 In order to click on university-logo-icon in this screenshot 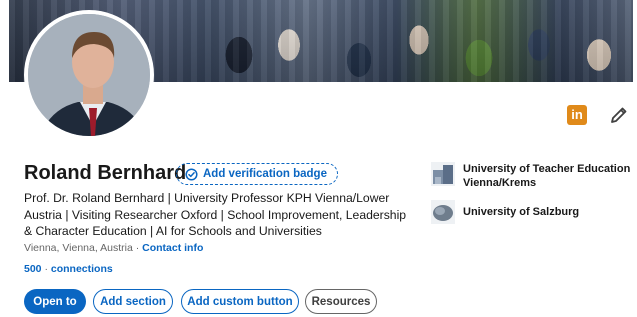, I will do `click(443, 212)`.